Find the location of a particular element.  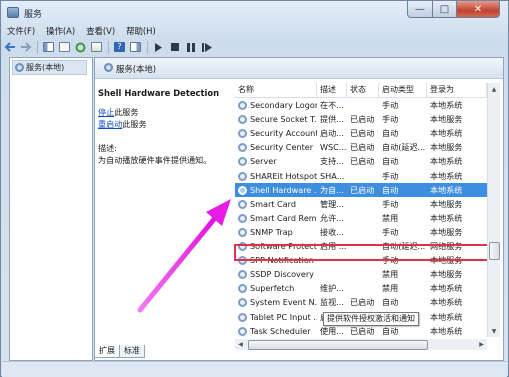

pause-icon is located at coordinates (190, 47).